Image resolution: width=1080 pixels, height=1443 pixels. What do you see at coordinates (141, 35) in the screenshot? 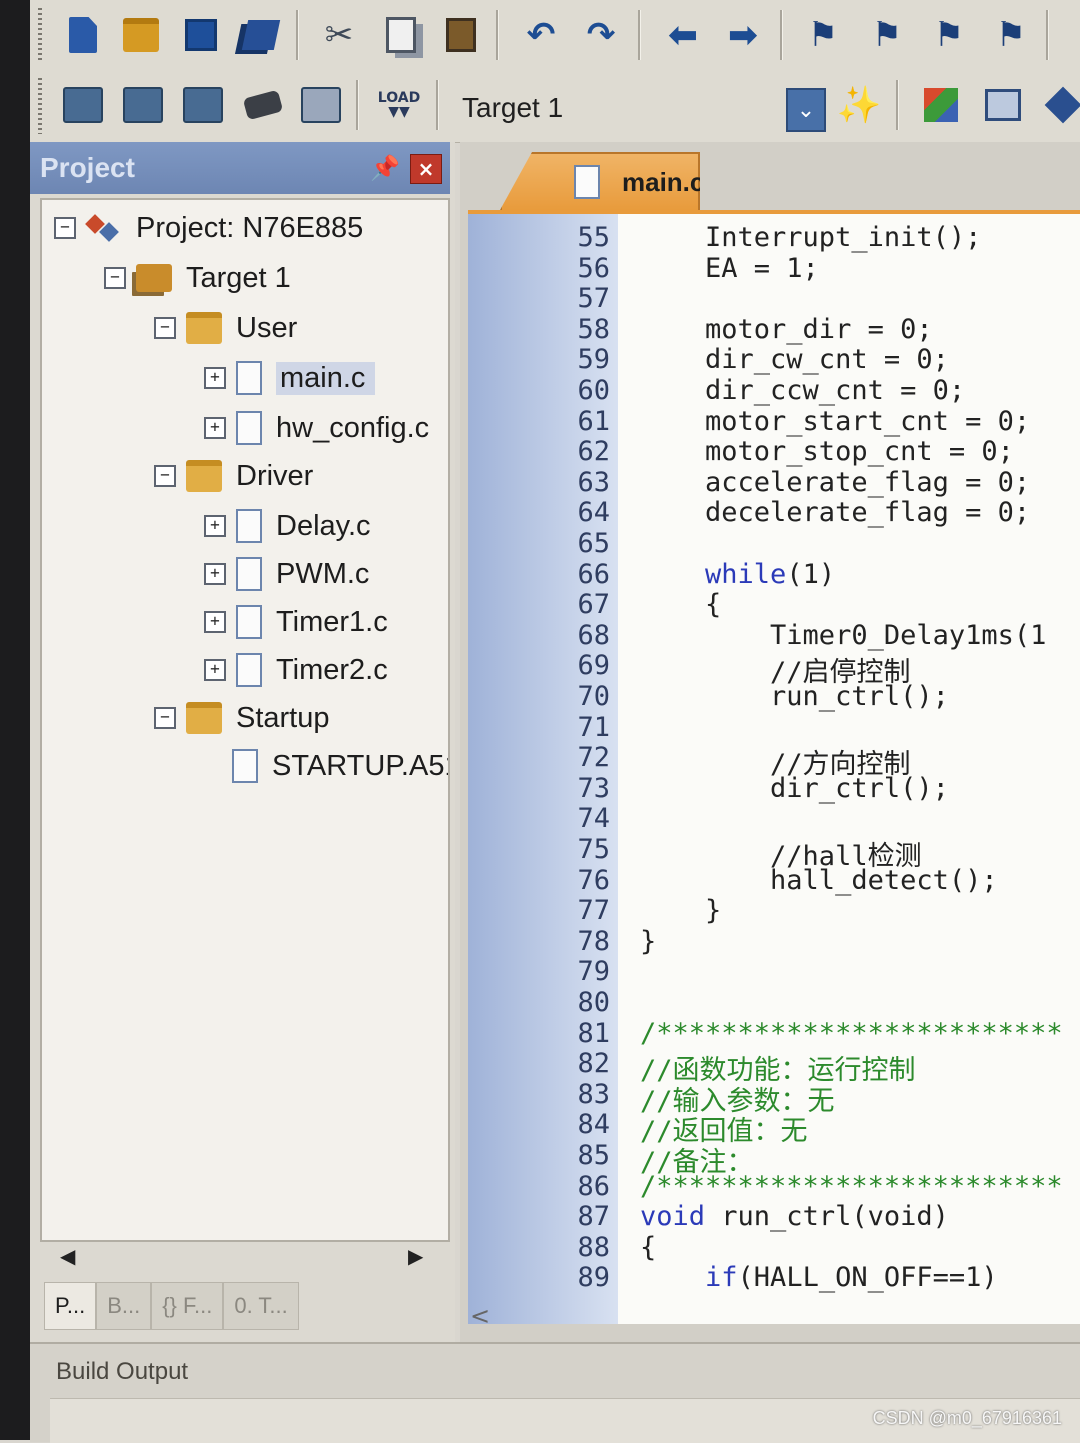
I see `open-file-button` at bounding box center [141, 35].